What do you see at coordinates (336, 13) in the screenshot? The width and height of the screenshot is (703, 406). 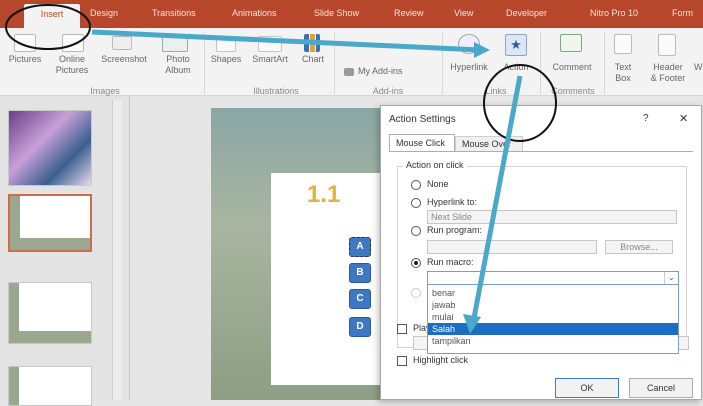 I see `tab-slide-show: Slide Show` at bounding box center [336, 13].